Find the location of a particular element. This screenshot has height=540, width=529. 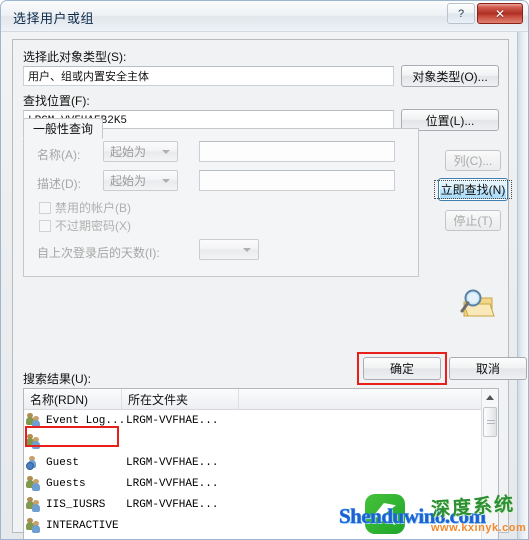

find-now-label: 立即查找(N) is located at coordinates (473, 189).